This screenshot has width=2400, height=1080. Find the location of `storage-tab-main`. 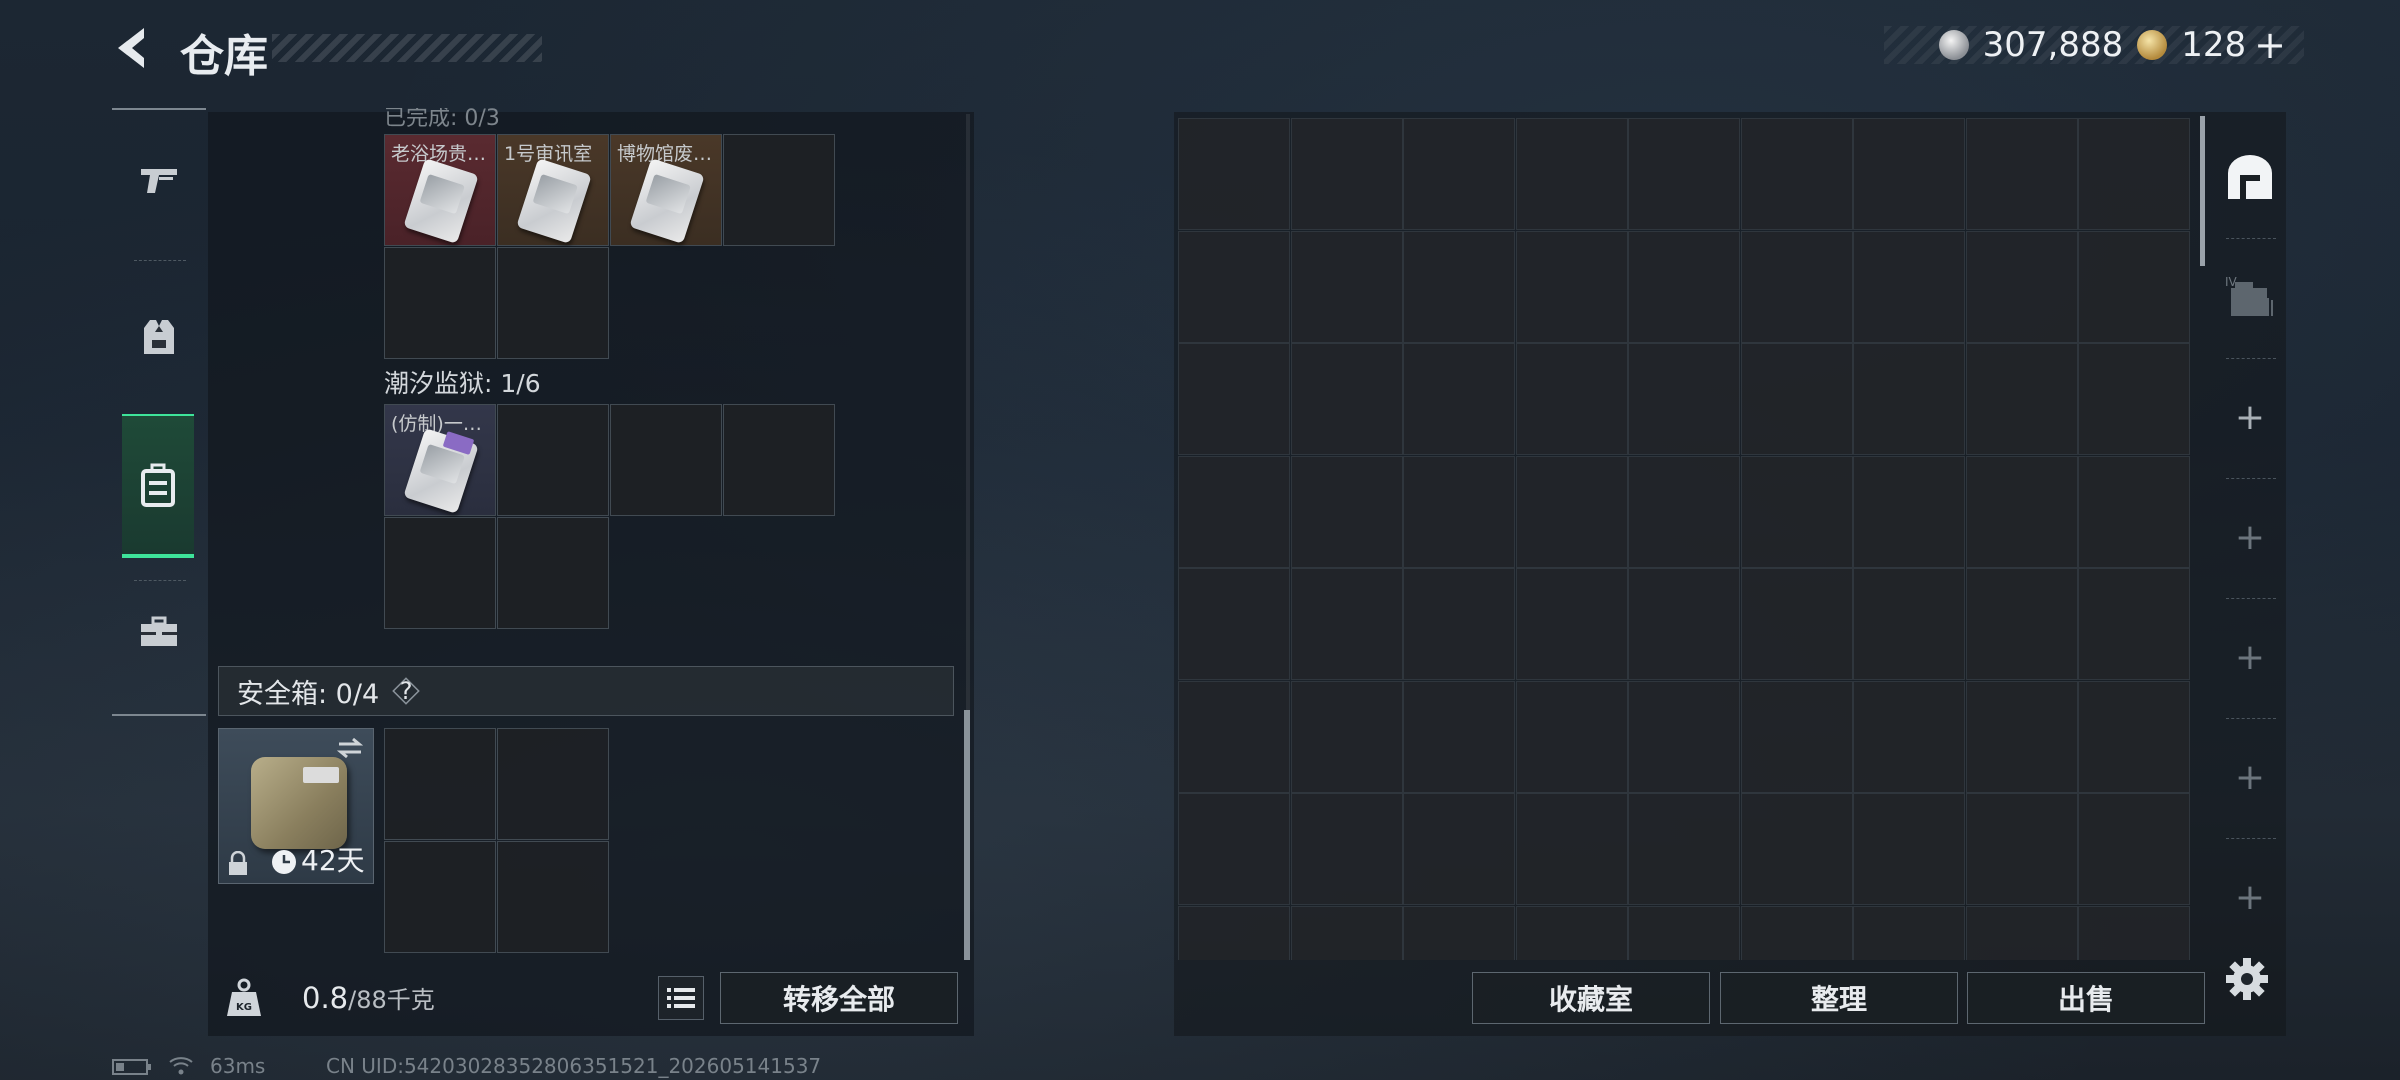

storage-tab-main is located at coordinates (2250, 177).